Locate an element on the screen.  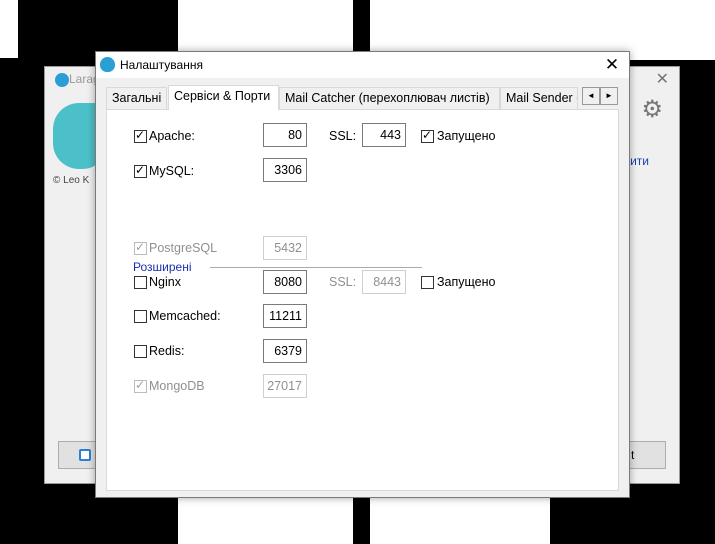
apache-ssl-label: SSL: is located at coordinates (343, 136).